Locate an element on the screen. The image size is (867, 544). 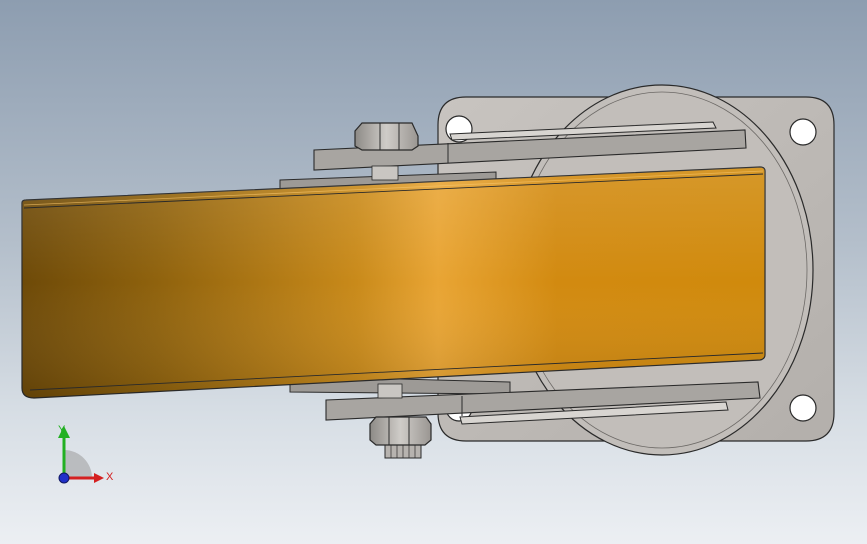
hex-nut-bottom is located at coordinates (400, 431).